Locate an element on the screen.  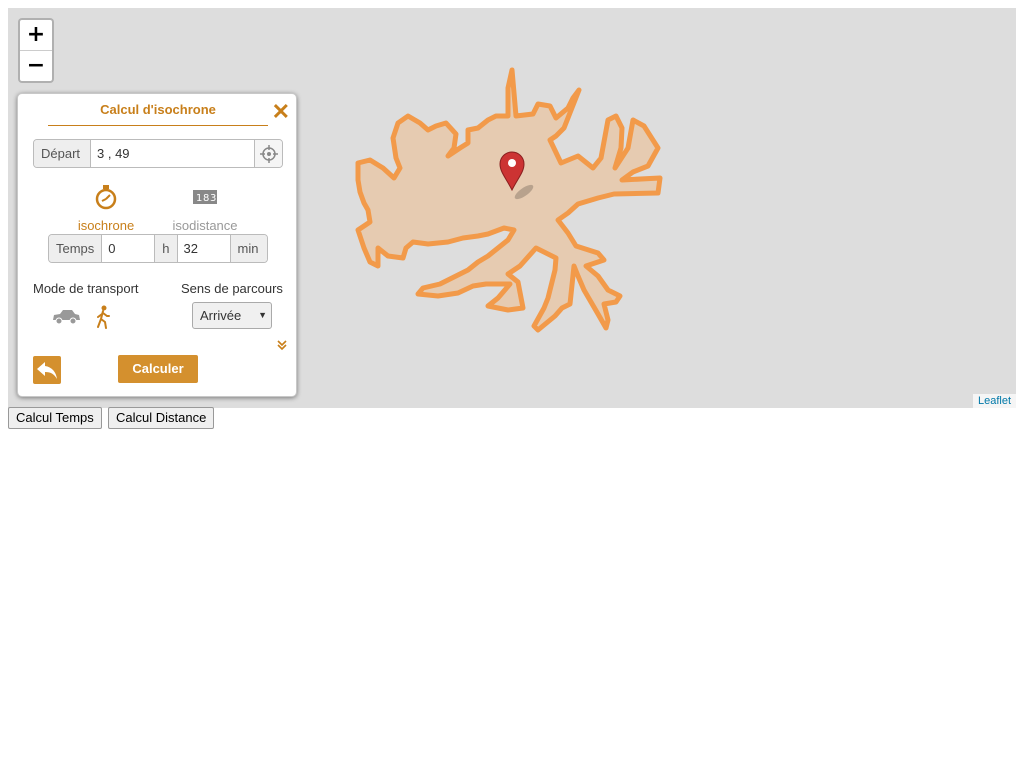
time-group: Temps h min is located at coordinates (158, 248).